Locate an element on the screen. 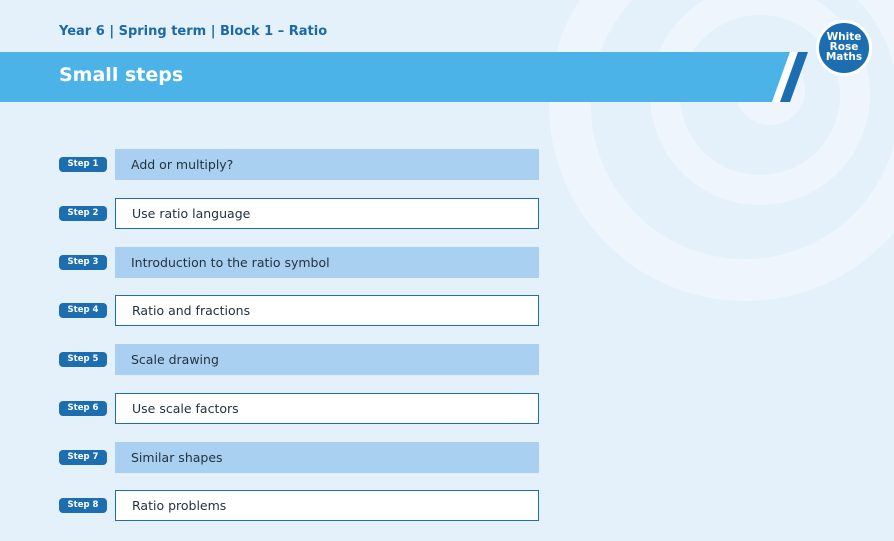 Image resolution: width=894 pixels, height=541 pixels. step-badge: Step 3 is located at coordinates (83, 262).